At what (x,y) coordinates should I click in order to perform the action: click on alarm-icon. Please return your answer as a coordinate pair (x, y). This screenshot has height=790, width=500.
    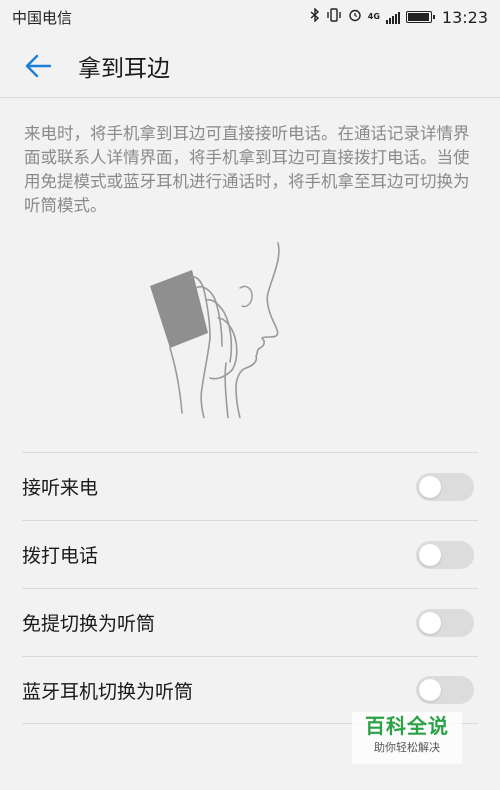
    Looking at the image, I should click on (355, 17).